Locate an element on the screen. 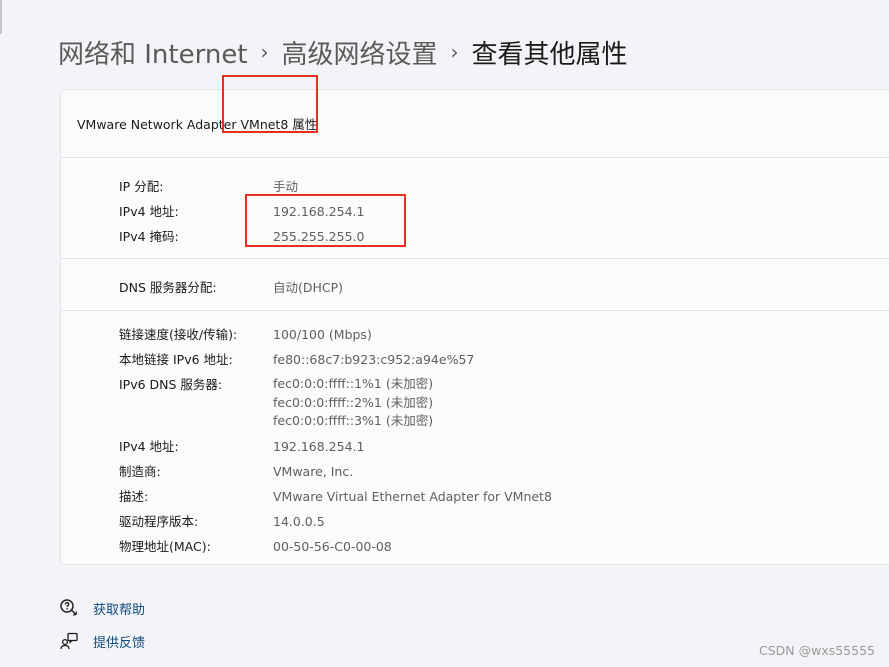 The height and width of the screenshot is (667, 889). help-icon is located at coordinates (68, 607).